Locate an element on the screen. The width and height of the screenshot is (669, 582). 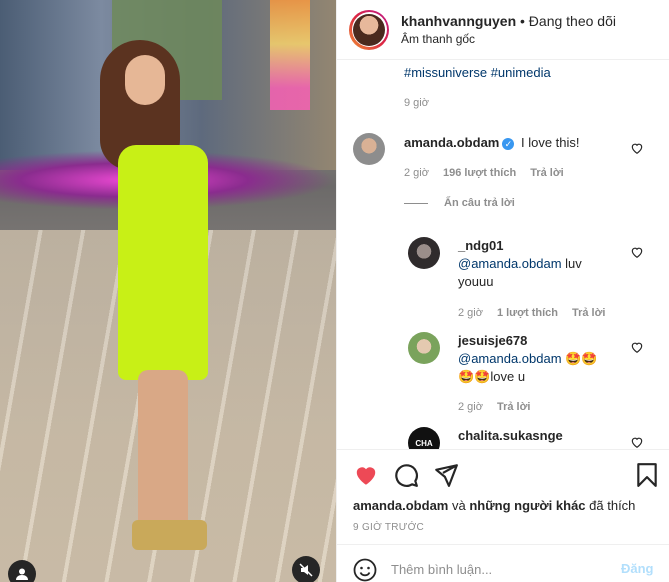
user-tag-button is located at coordinates (22, 571).